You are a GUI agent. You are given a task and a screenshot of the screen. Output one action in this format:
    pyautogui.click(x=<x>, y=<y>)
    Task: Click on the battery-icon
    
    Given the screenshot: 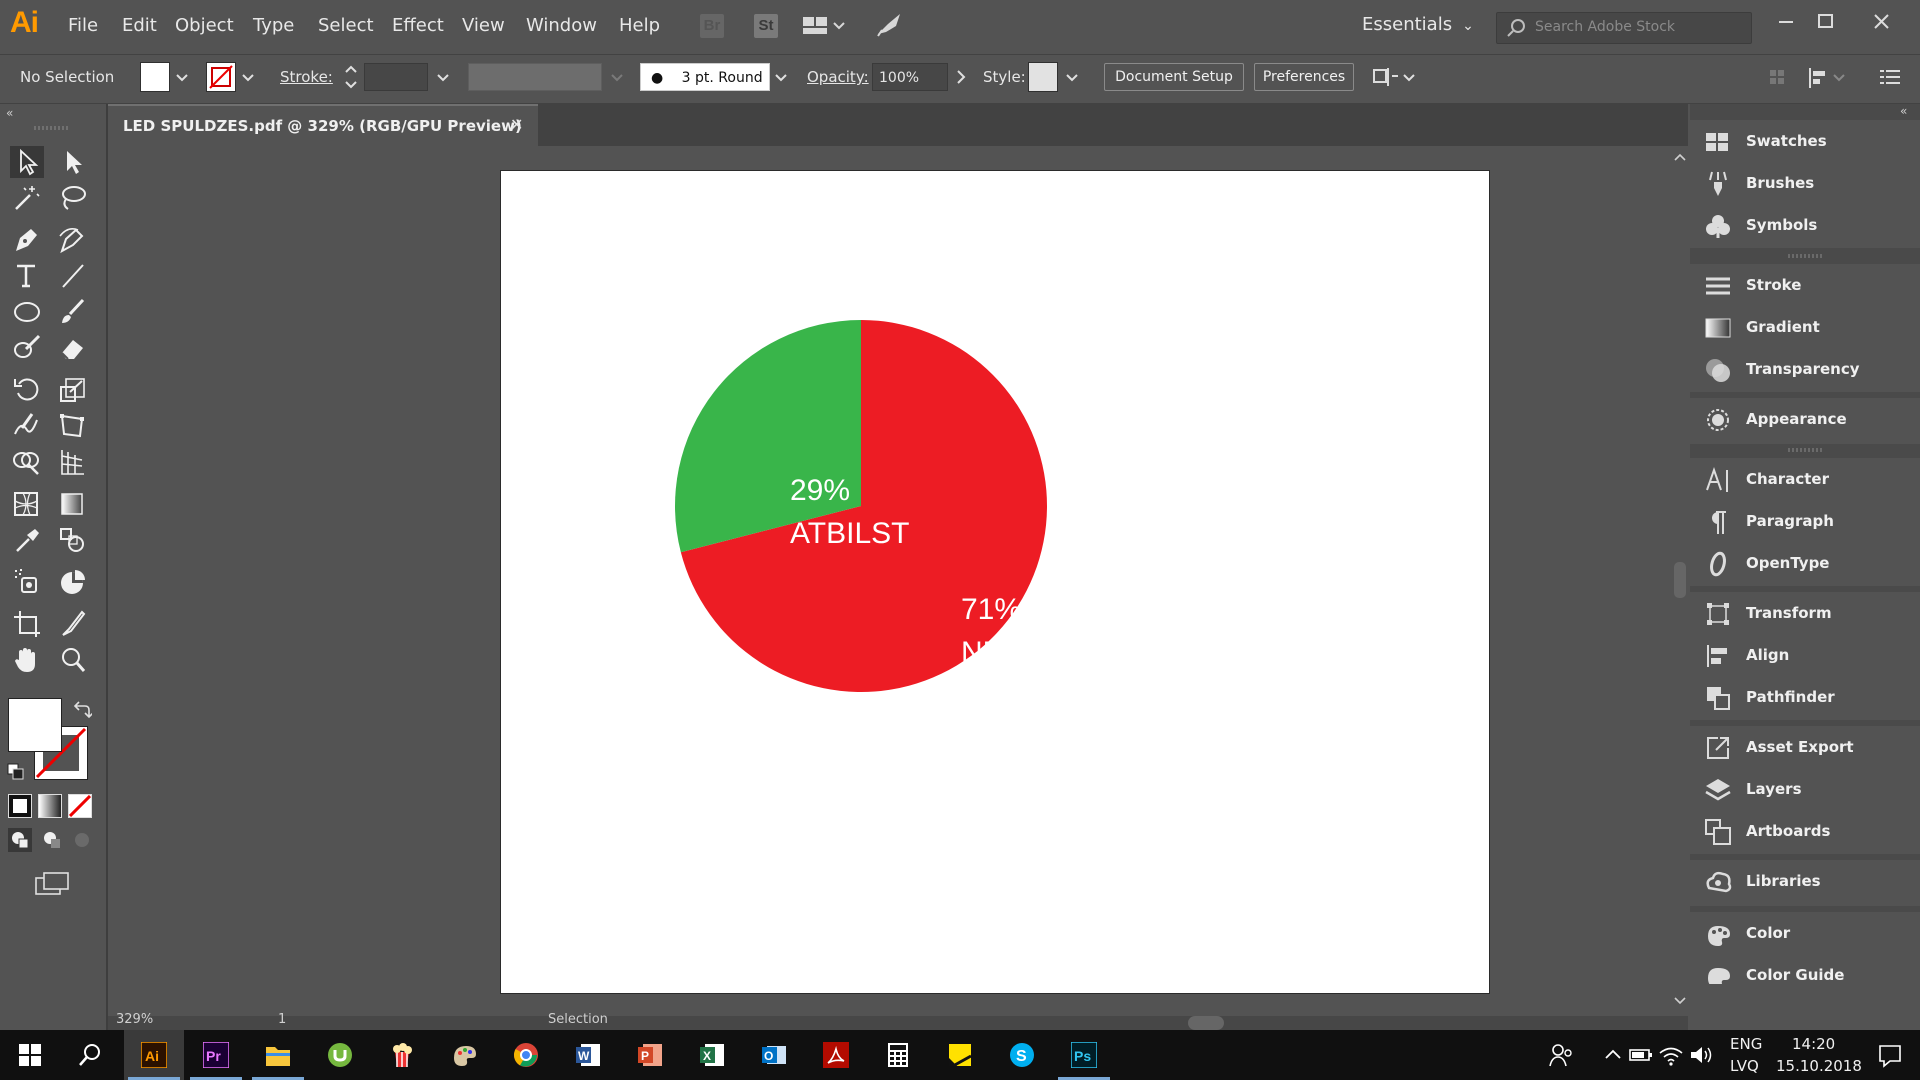 What is the action you would take?
    pyautogui.click(x=1640, y=1055)
    